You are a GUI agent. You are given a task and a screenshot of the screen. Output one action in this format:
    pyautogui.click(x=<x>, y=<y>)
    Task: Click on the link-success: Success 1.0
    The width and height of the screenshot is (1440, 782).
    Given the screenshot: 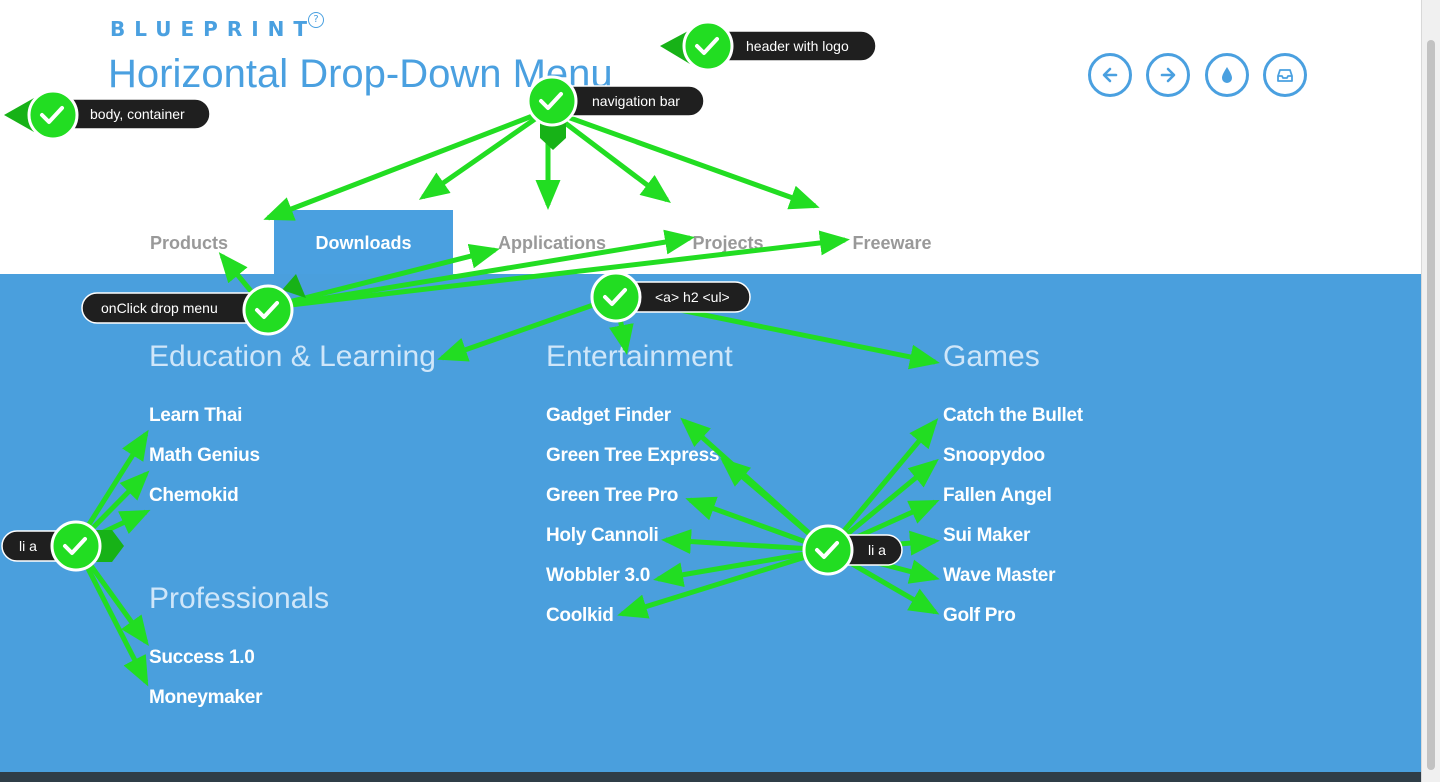 What is the action you would take?
    pyautogui.click(x=202, y=658)
    